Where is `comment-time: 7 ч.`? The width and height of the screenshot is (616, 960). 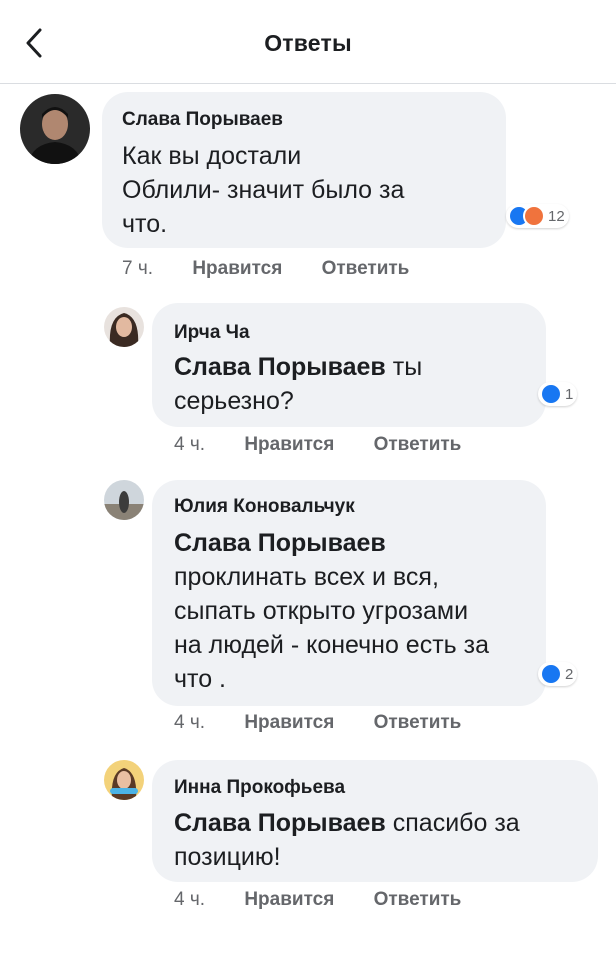 comment-time: 7 ч. is located at coordinates (137, 268).